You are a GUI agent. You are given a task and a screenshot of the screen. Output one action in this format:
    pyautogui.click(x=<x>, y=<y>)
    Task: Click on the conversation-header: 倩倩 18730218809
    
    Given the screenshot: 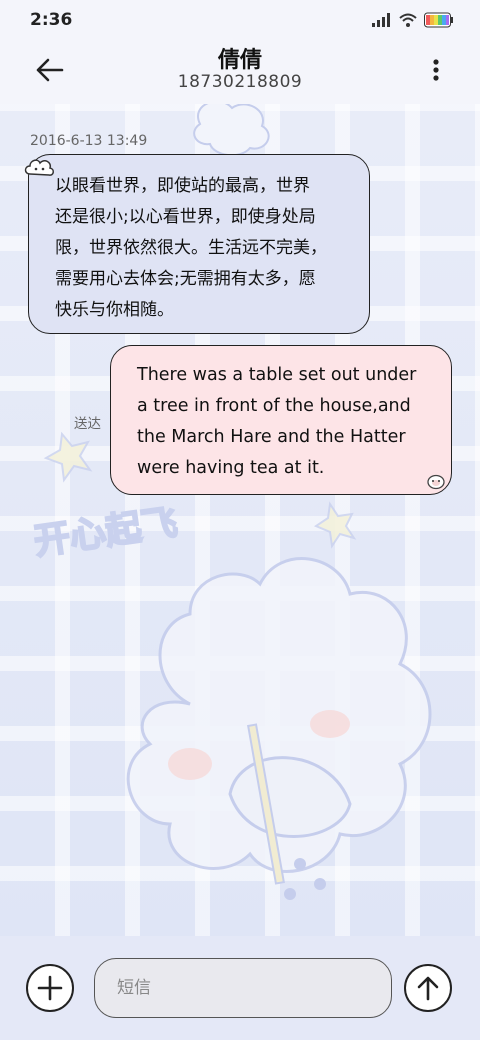 What is the action you would take?
    pyautogui.click(x=240, y=72)
    